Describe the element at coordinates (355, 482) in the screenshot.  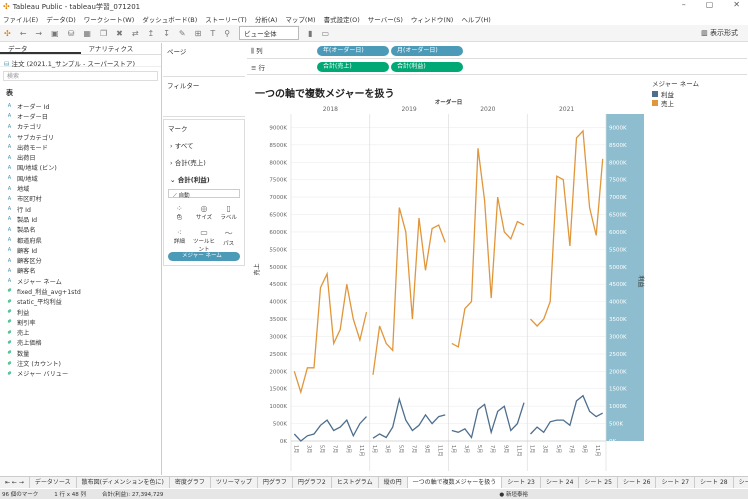
I see `sheet-tab: ヒストグラム` at that location.